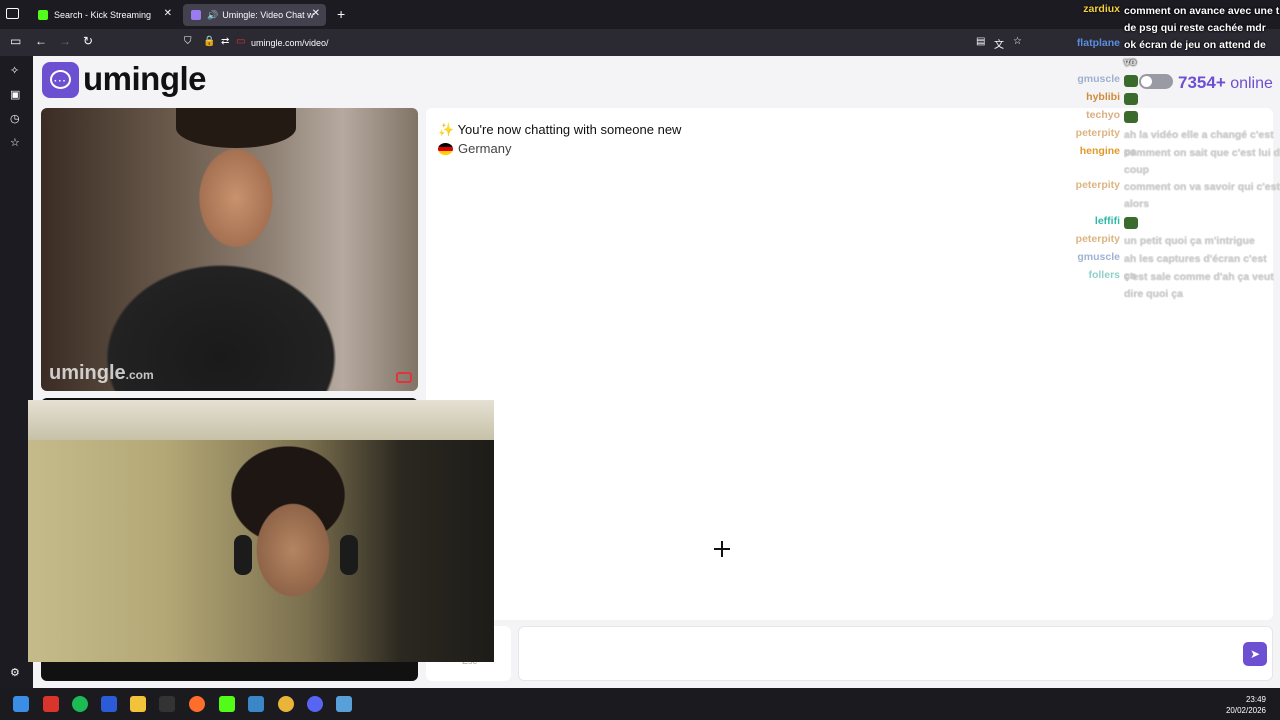 The image size is (1280, 720). I want to click on discord-icon, so click(315, 704).